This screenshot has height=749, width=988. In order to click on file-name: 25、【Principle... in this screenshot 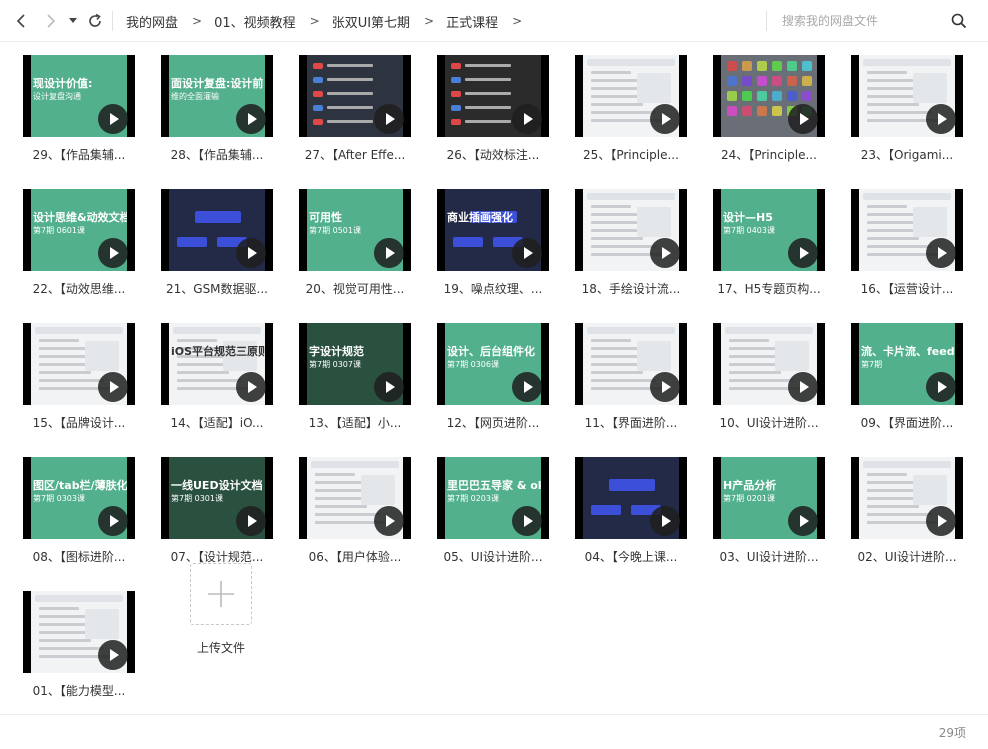, I will do `click(631, 155)`.